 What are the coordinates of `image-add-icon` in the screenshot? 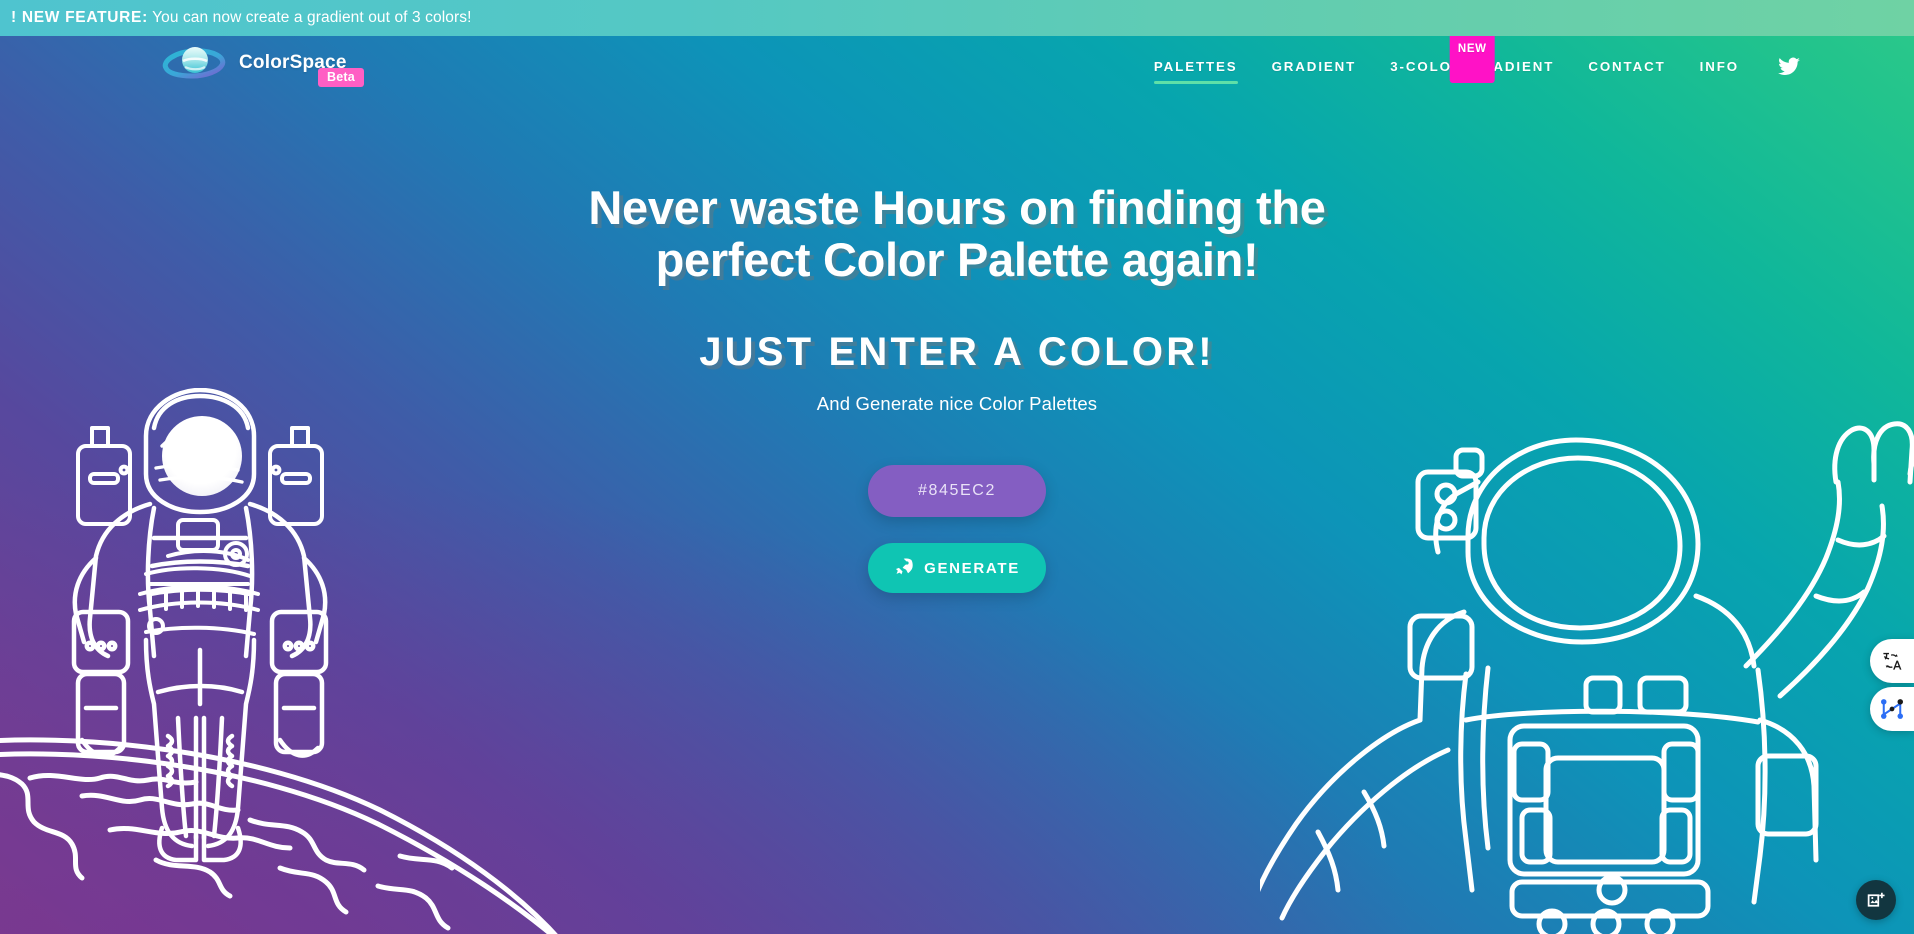 It's located at (1876, 900).